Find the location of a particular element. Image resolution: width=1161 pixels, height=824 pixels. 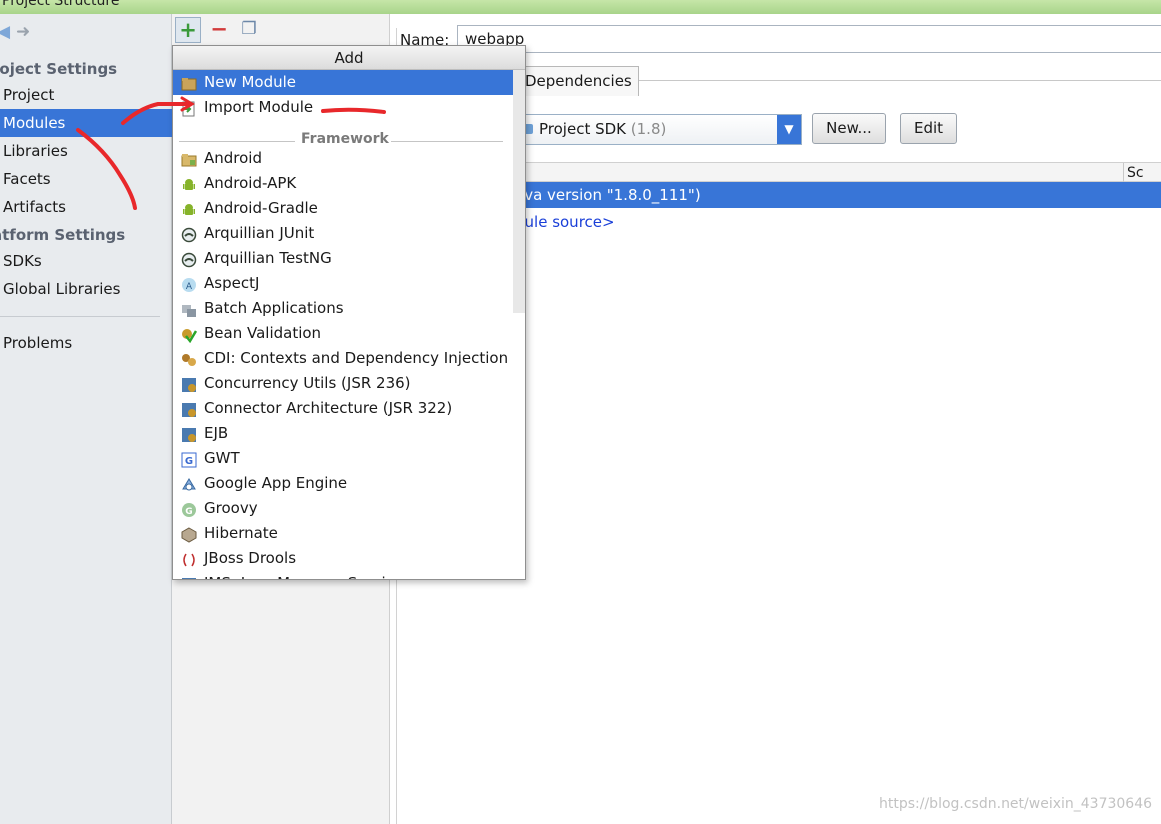

framework-item-label: JBoss Drools is located at coordinates (250, 558).